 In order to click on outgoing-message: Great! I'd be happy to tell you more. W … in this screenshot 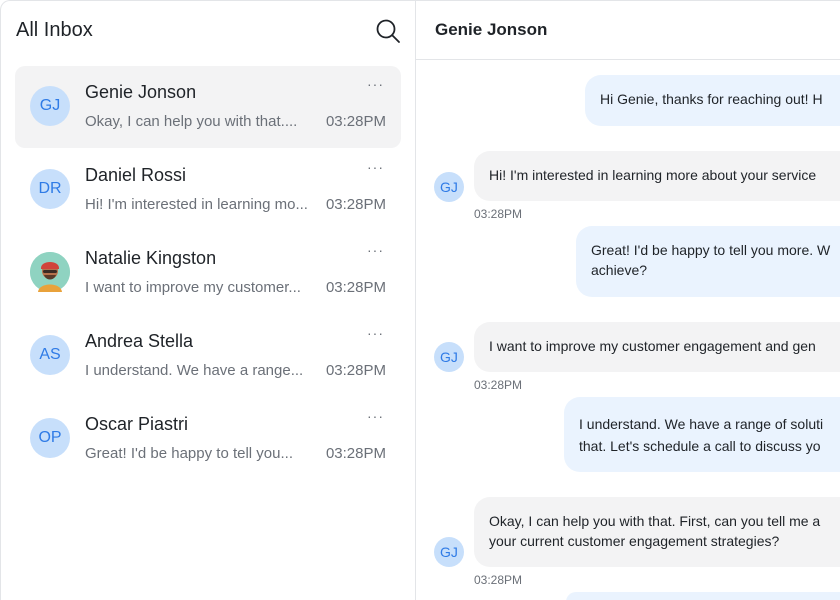, I will do `click(708, 261)`.